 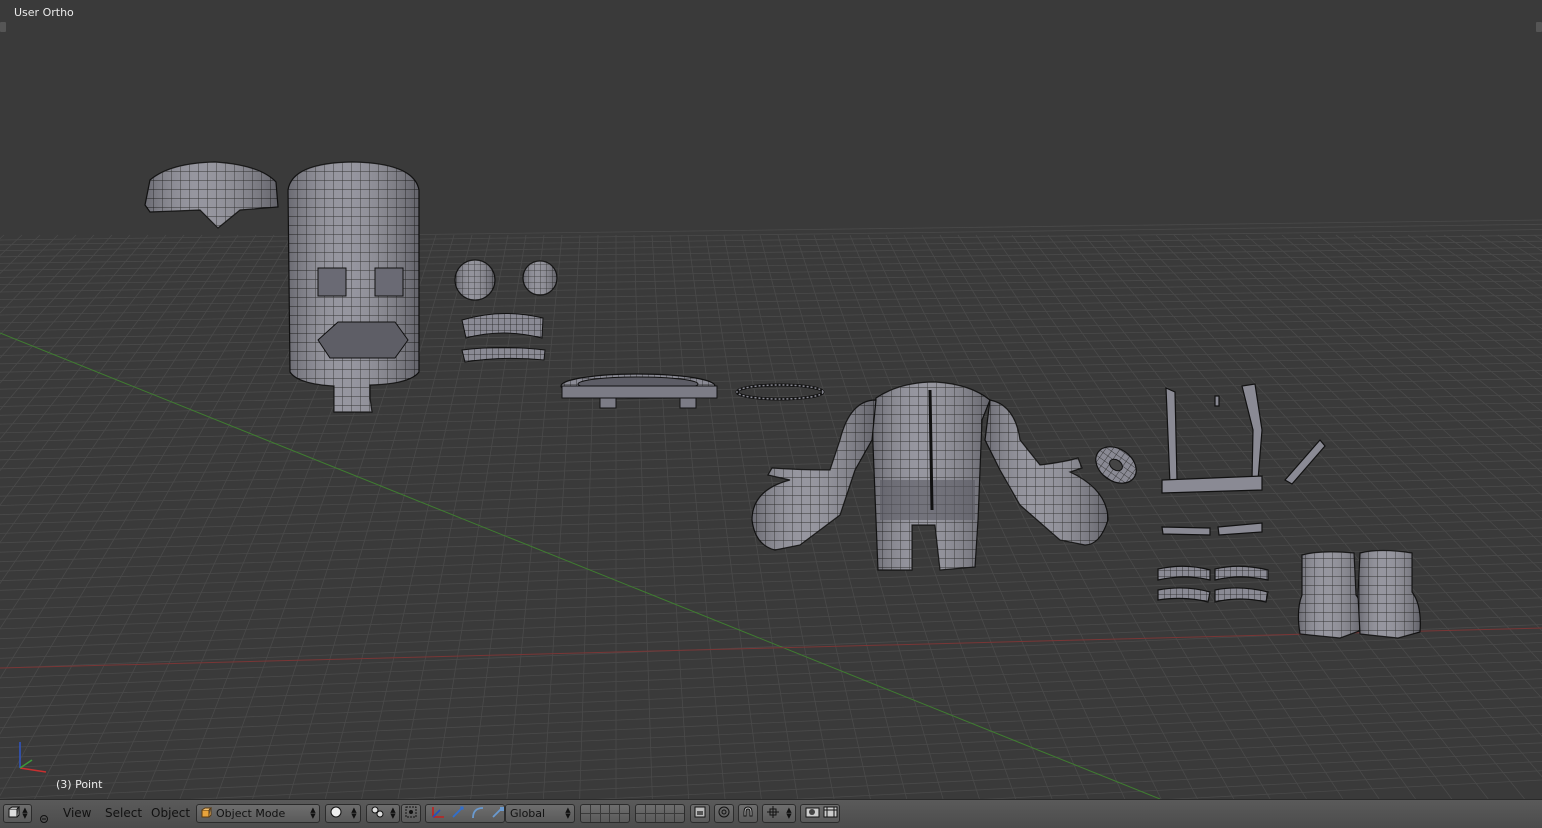 I want to click on view-name-label: User Ortho, so click(x=44, y=12).